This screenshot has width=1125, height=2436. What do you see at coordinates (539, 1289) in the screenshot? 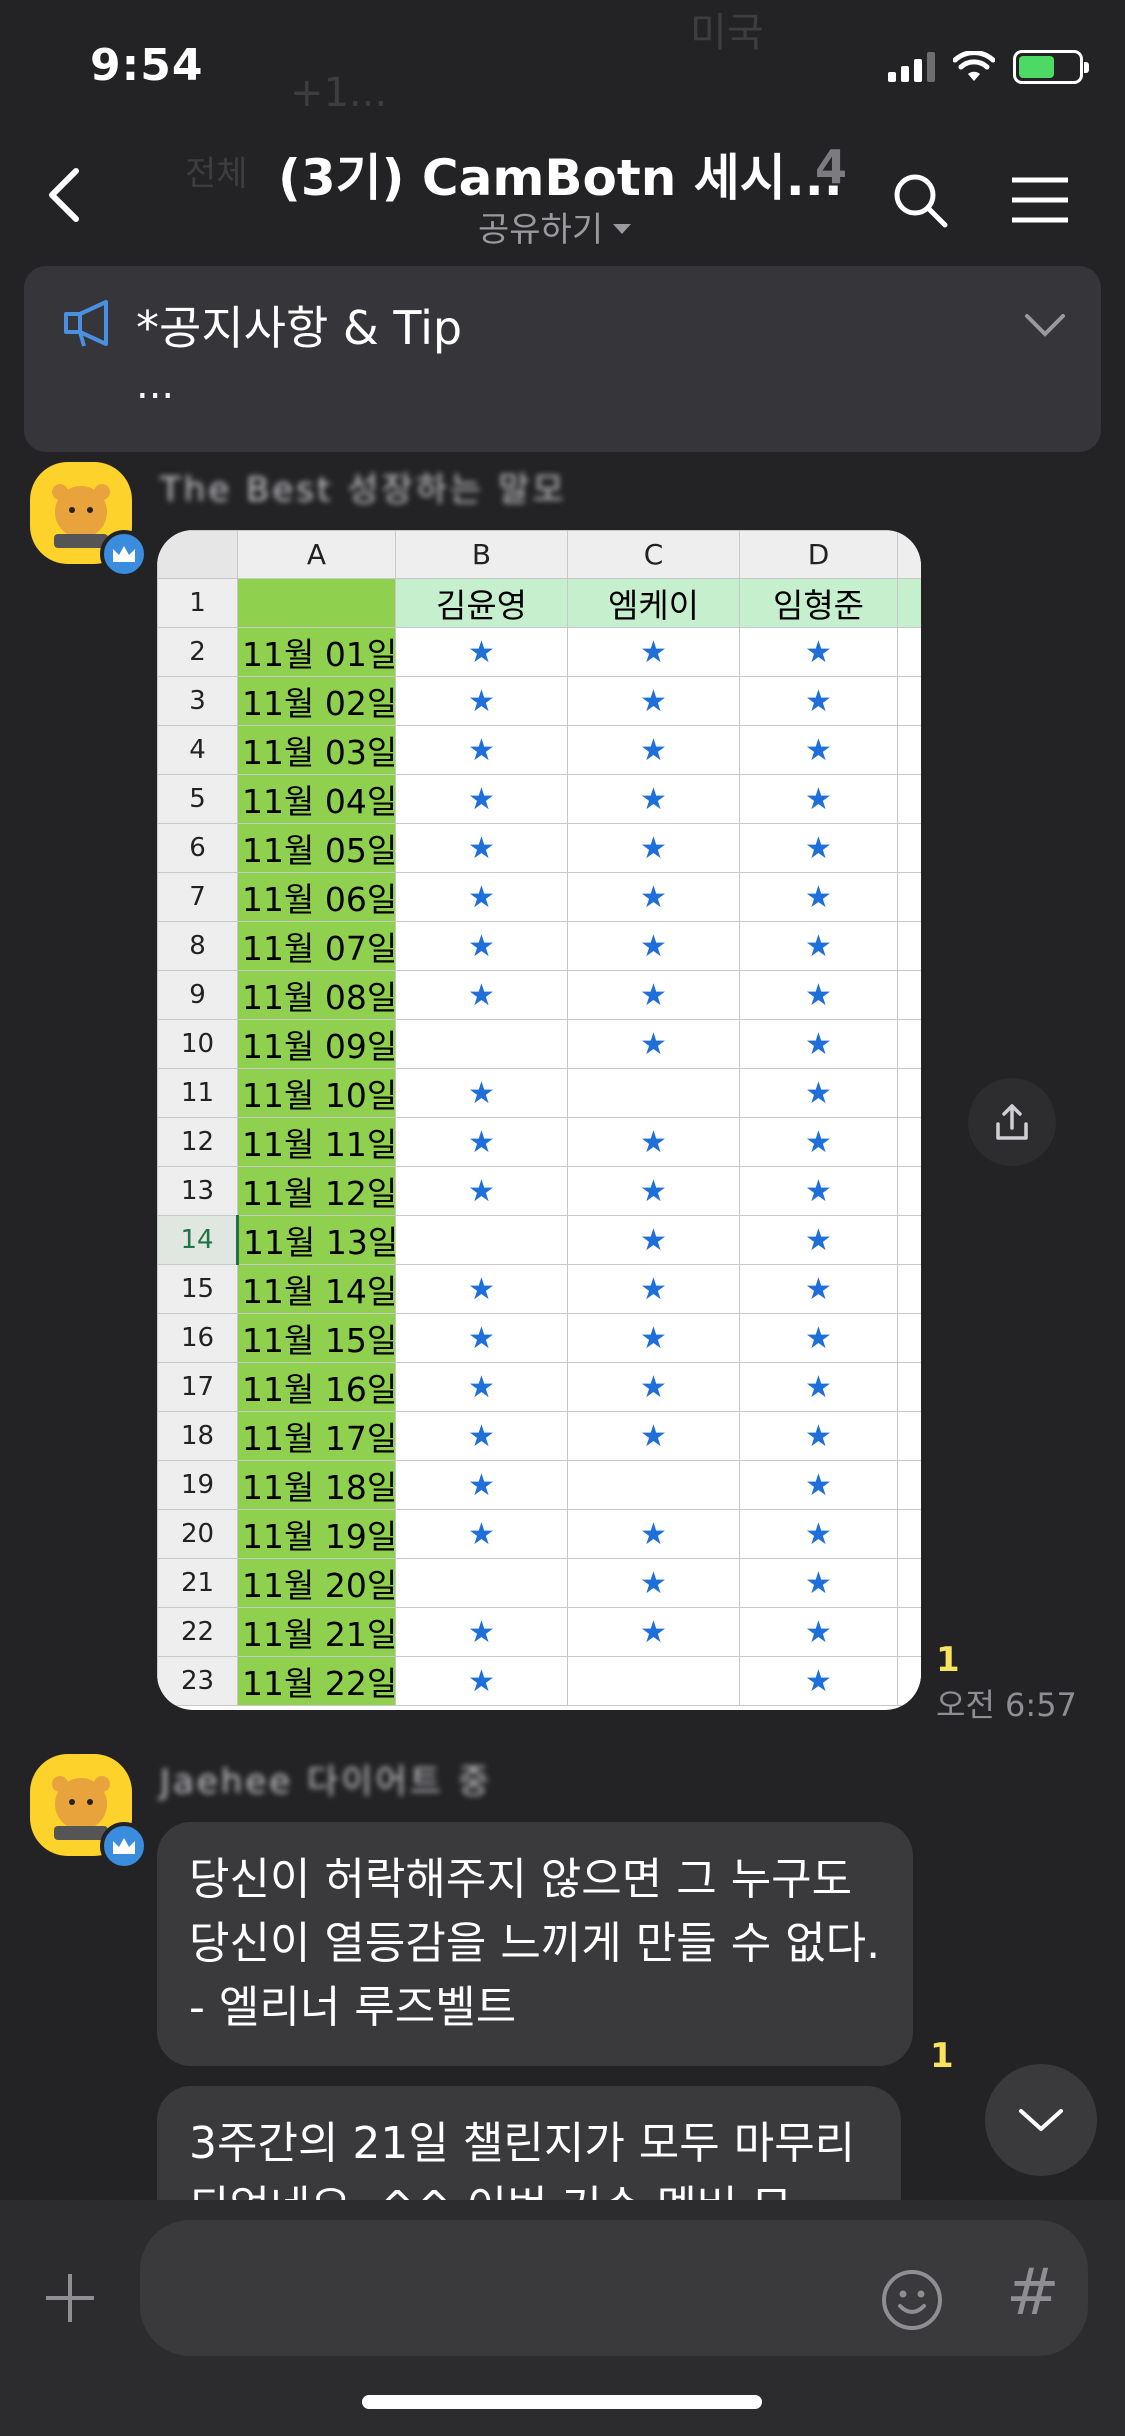
I see `sheet-row: 15 11월 14일 ★ ★ ★` at bounding box center [539, 1289].